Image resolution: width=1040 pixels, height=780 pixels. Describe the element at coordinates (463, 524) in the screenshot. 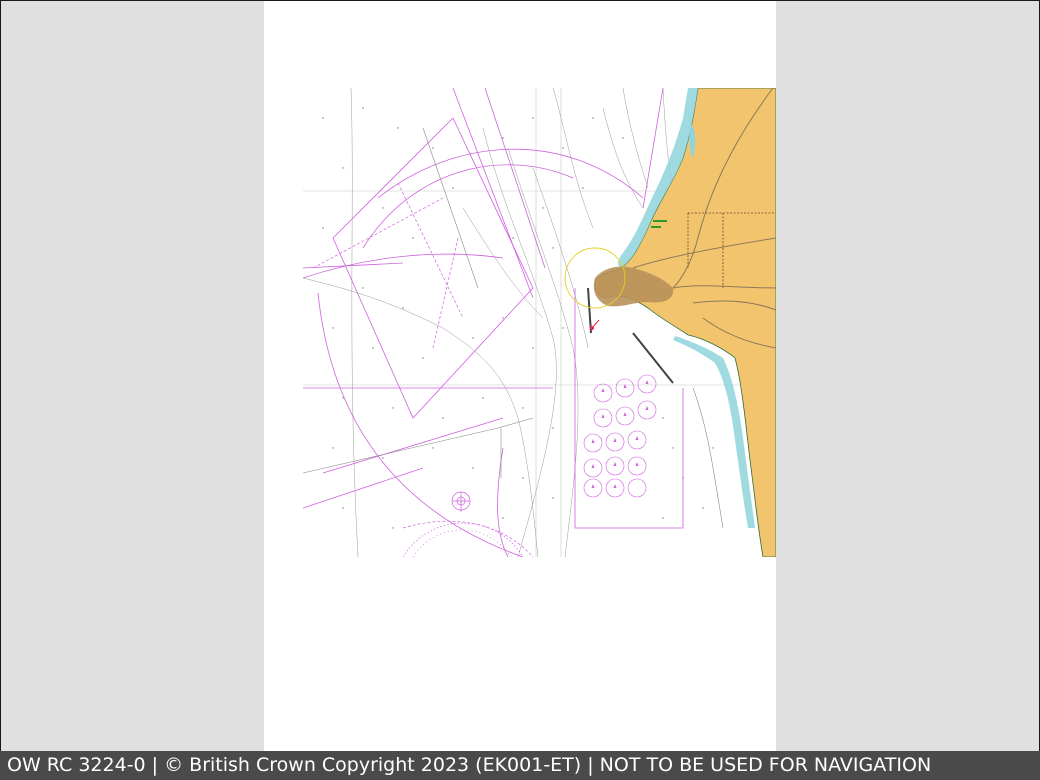

I see `compass-rose-icon` at that location.